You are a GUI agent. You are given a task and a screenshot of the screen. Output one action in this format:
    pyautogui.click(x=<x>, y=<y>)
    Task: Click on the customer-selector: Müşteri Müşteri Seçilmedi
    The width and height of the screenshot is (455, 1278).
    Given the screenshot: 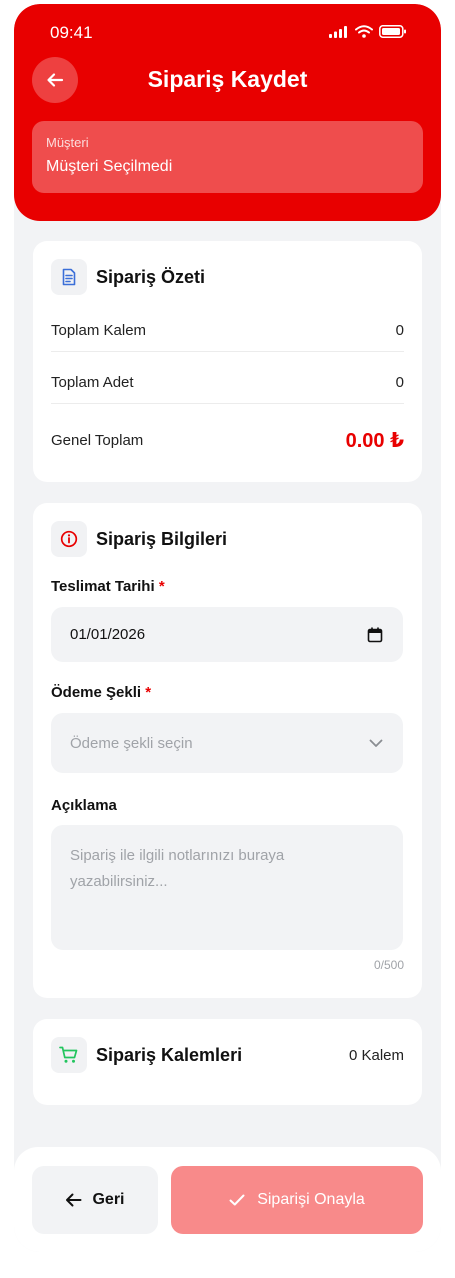 What is the action you would take?
    pyautogui.click(x=227, y=157)
    